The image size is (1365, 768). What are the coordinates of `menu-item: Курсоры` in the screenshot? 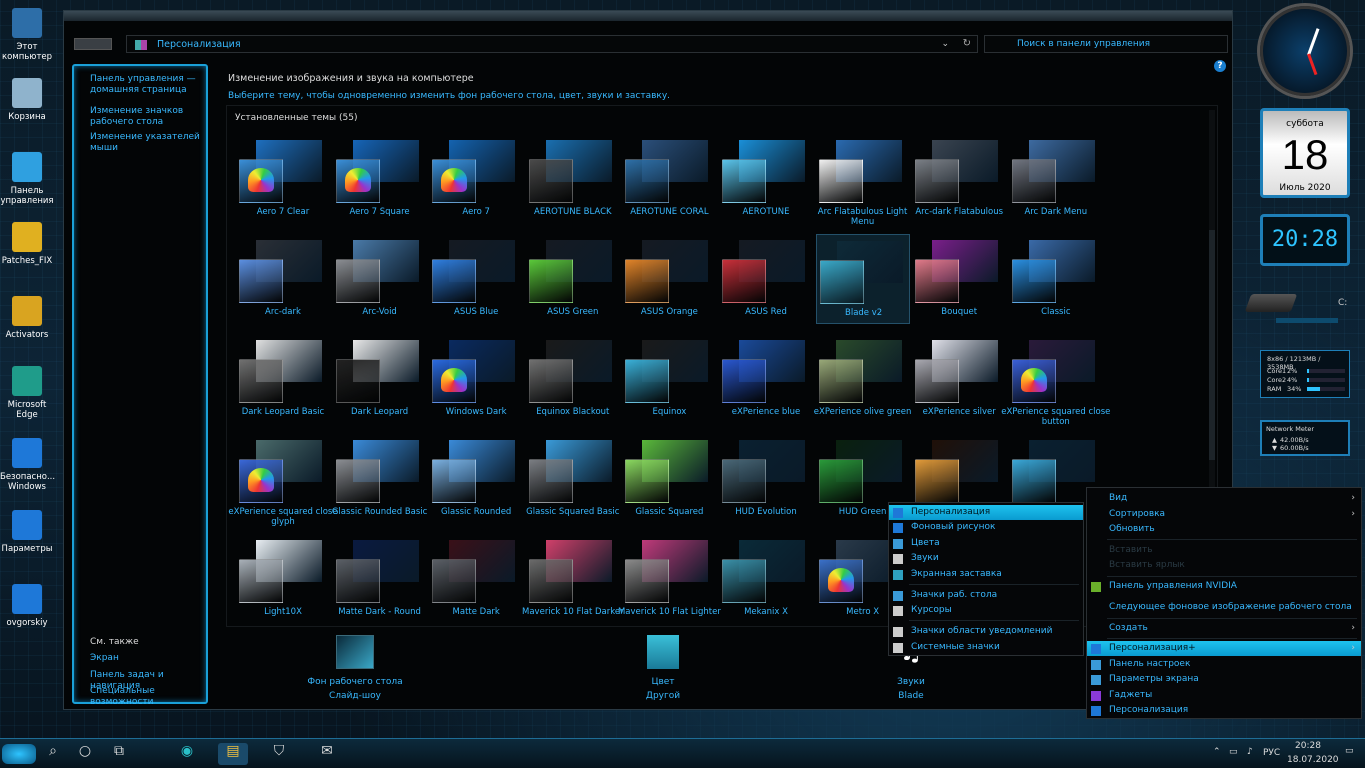 It's located at (986, 610).